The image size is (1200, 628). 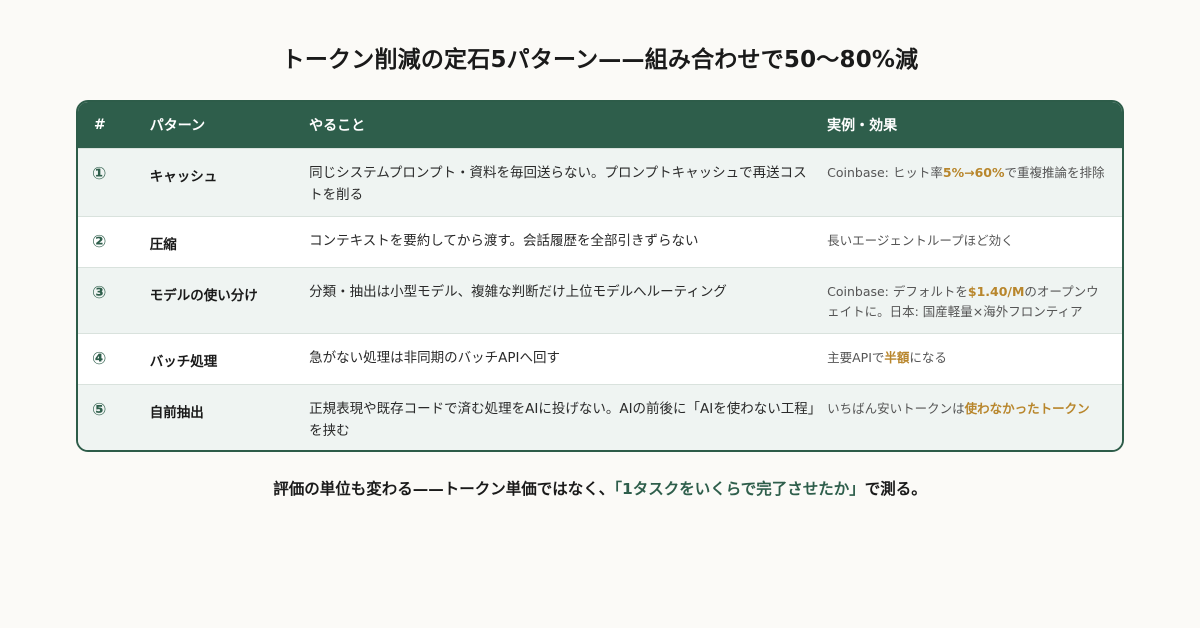 I want to click on row-pattern: 自前抽出, so click(x=176, y=413).